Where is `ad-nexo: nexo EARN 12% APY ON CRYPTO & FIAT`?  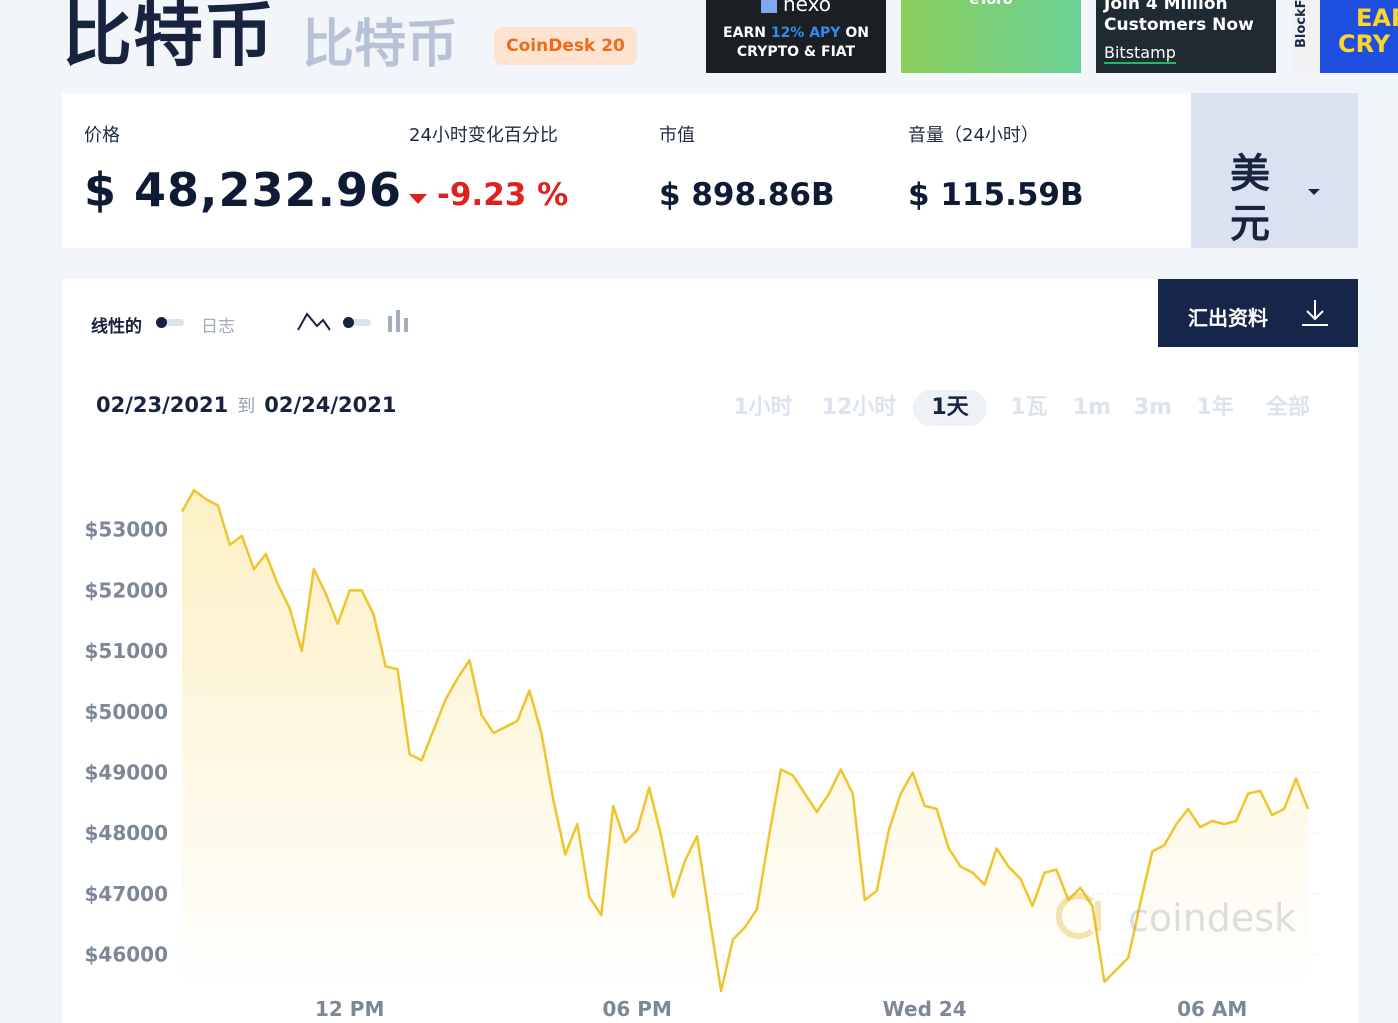
ad-nexo: nexo EARN 12% APY ON CRYPTO & FIAT is located at coordinates (796, 36).